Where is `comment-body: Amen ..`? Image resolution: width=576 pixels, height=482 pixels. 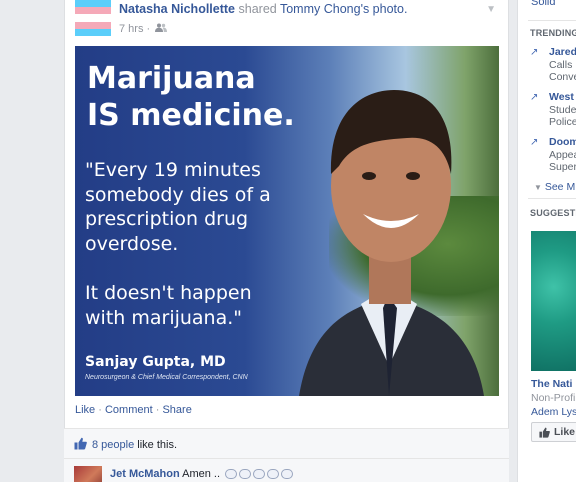 comment-body: Amen .. is located at coordinates (201, 474).